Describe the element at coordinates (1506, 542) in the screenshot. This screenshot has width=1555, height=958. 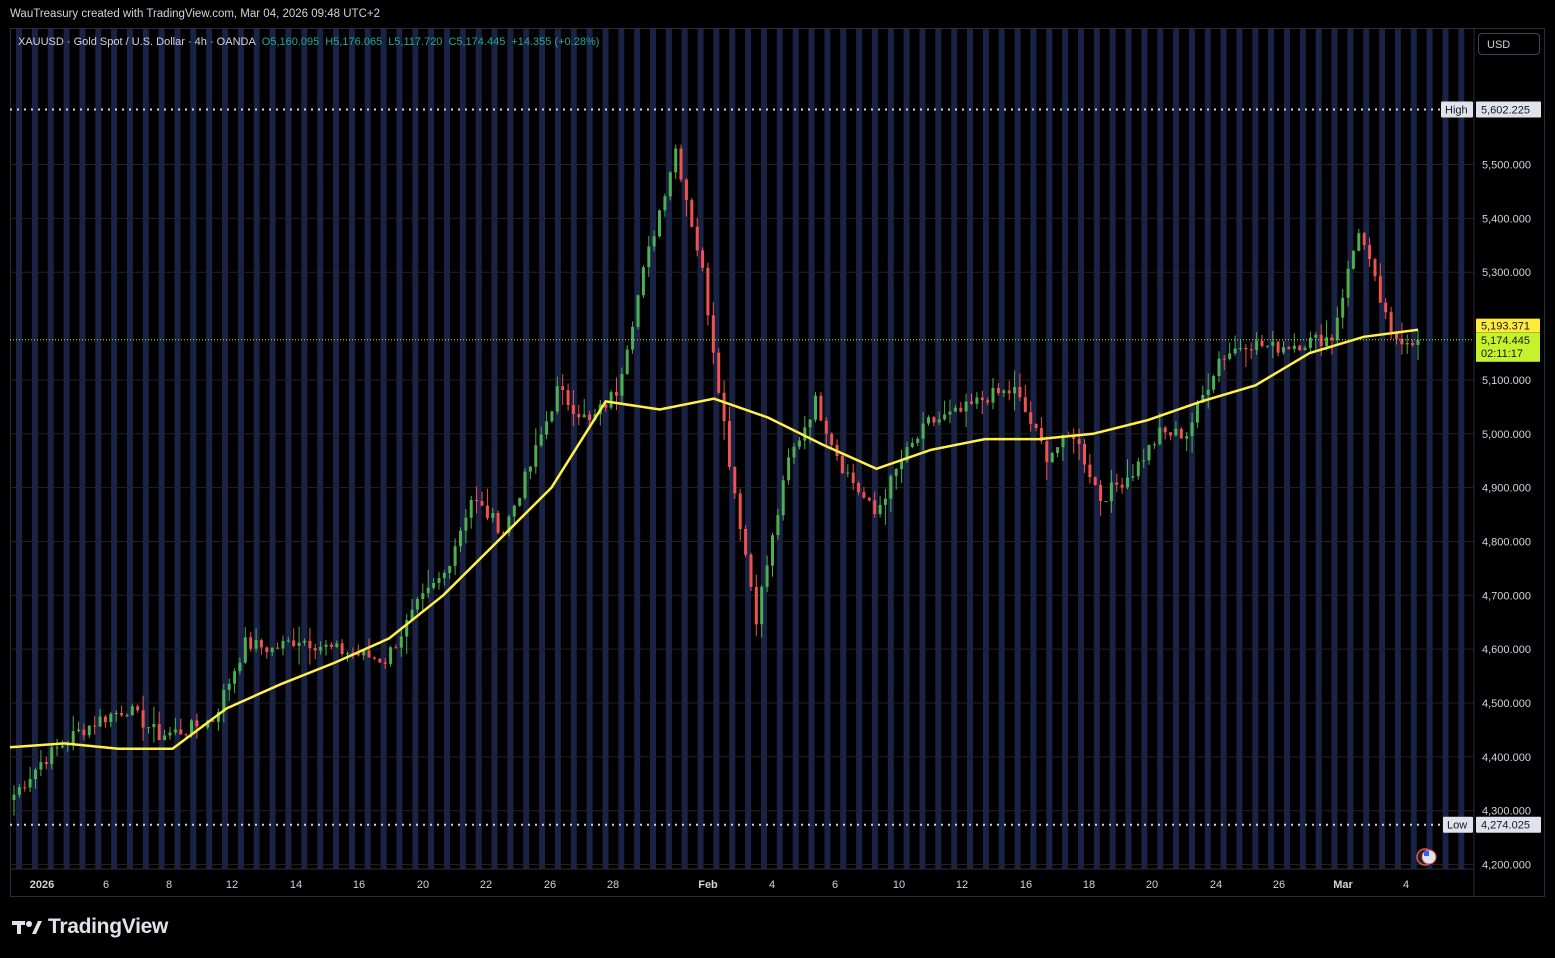
I see `price-tick-label: 4,800.000` at that location.